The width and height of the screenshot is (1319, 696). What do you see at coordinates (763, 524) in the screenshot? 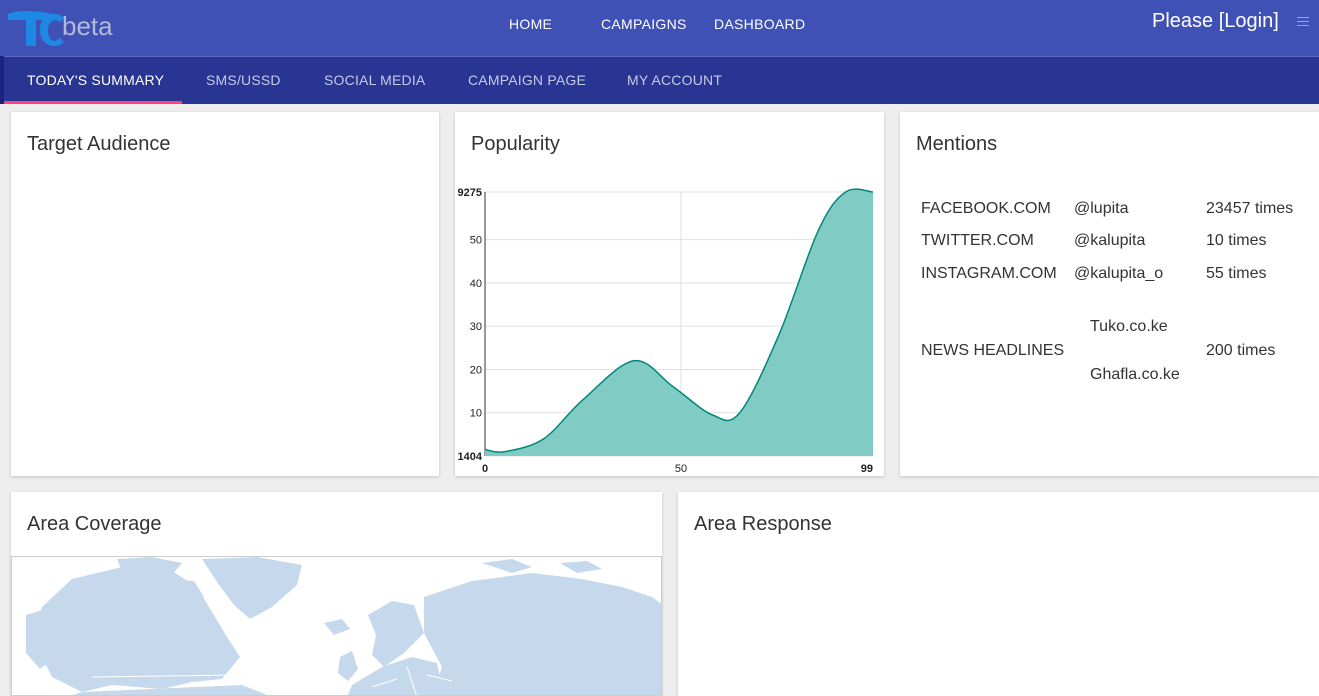
I see `card-title: Area Response` at bounding box center [763, 524].